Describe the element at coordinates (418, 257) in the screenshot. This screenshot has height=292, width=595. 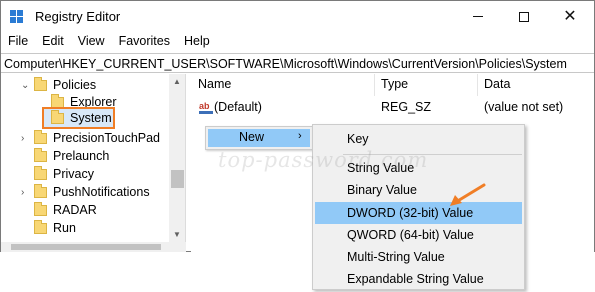
I see `submenu-item-multi-string-value: Multi-String Value` at that location.